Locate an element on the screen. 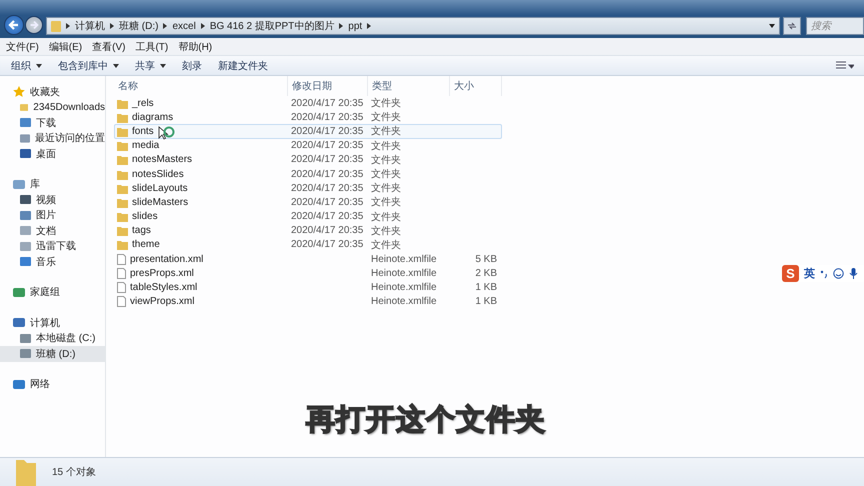 This screenshot has height=486, width=864. caret-icon is located at coordinates (39, 66).